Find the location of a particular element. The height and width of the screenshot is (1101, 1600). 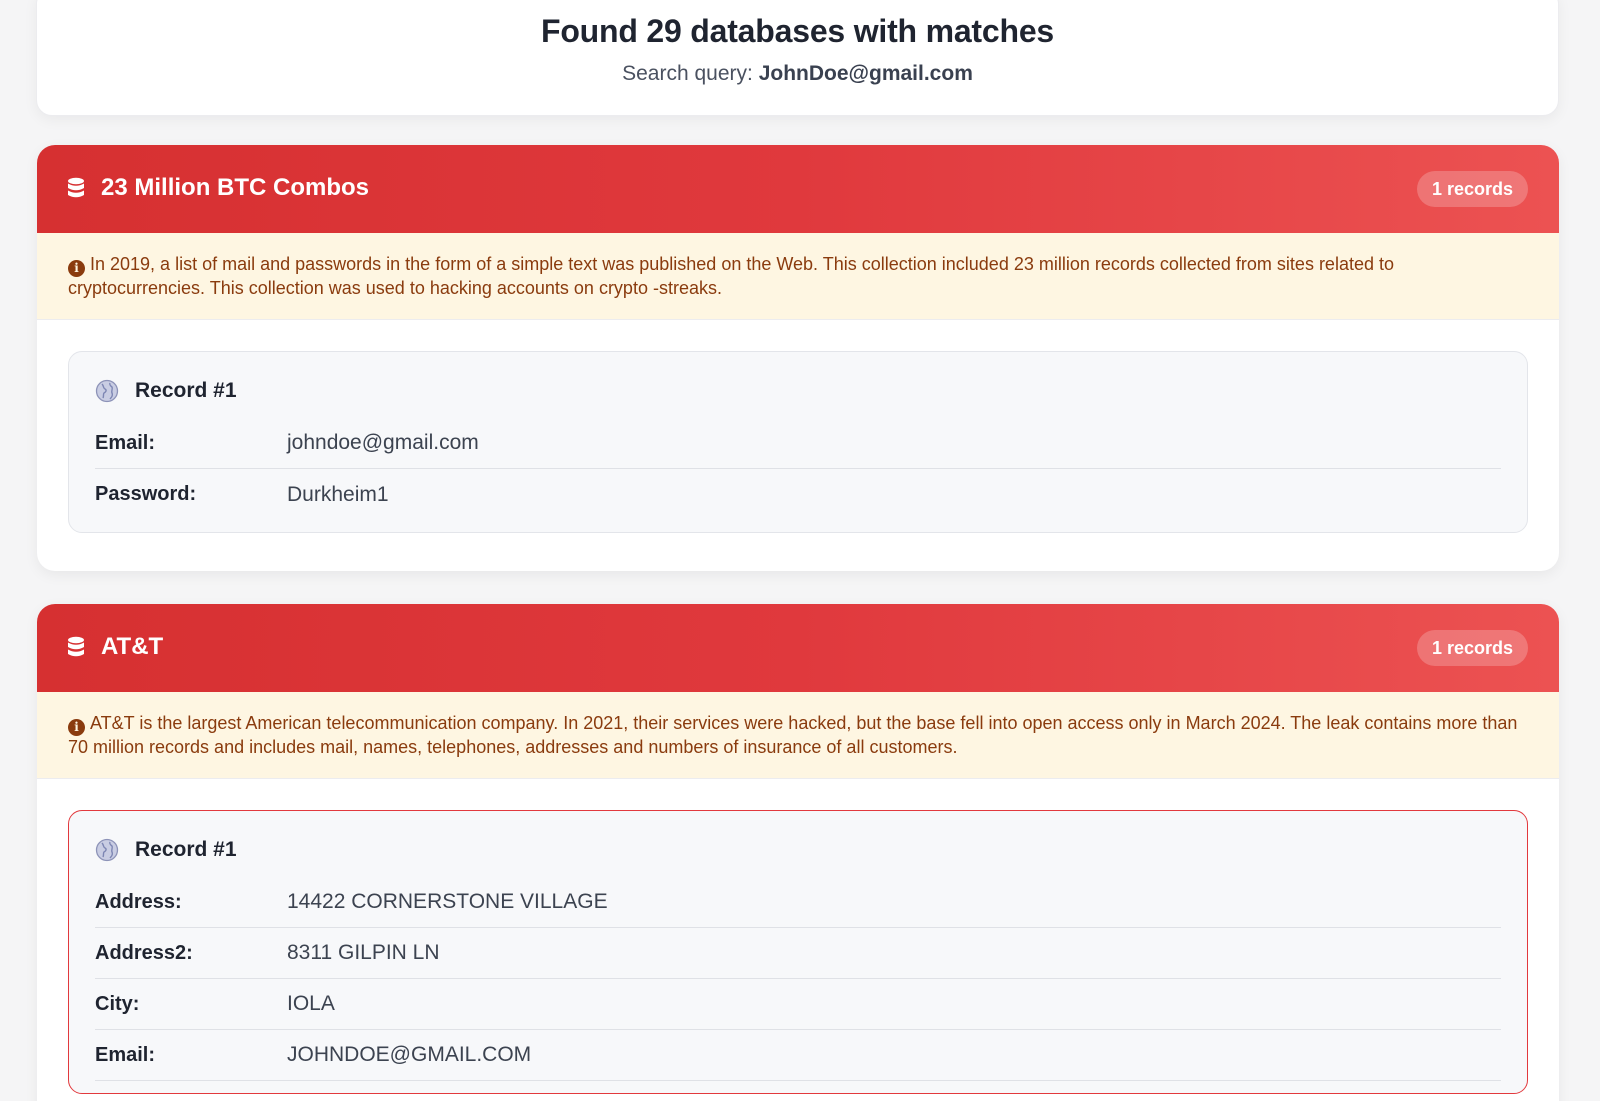

database-header: AT&T 1 records is located at coordinates (798, 648).